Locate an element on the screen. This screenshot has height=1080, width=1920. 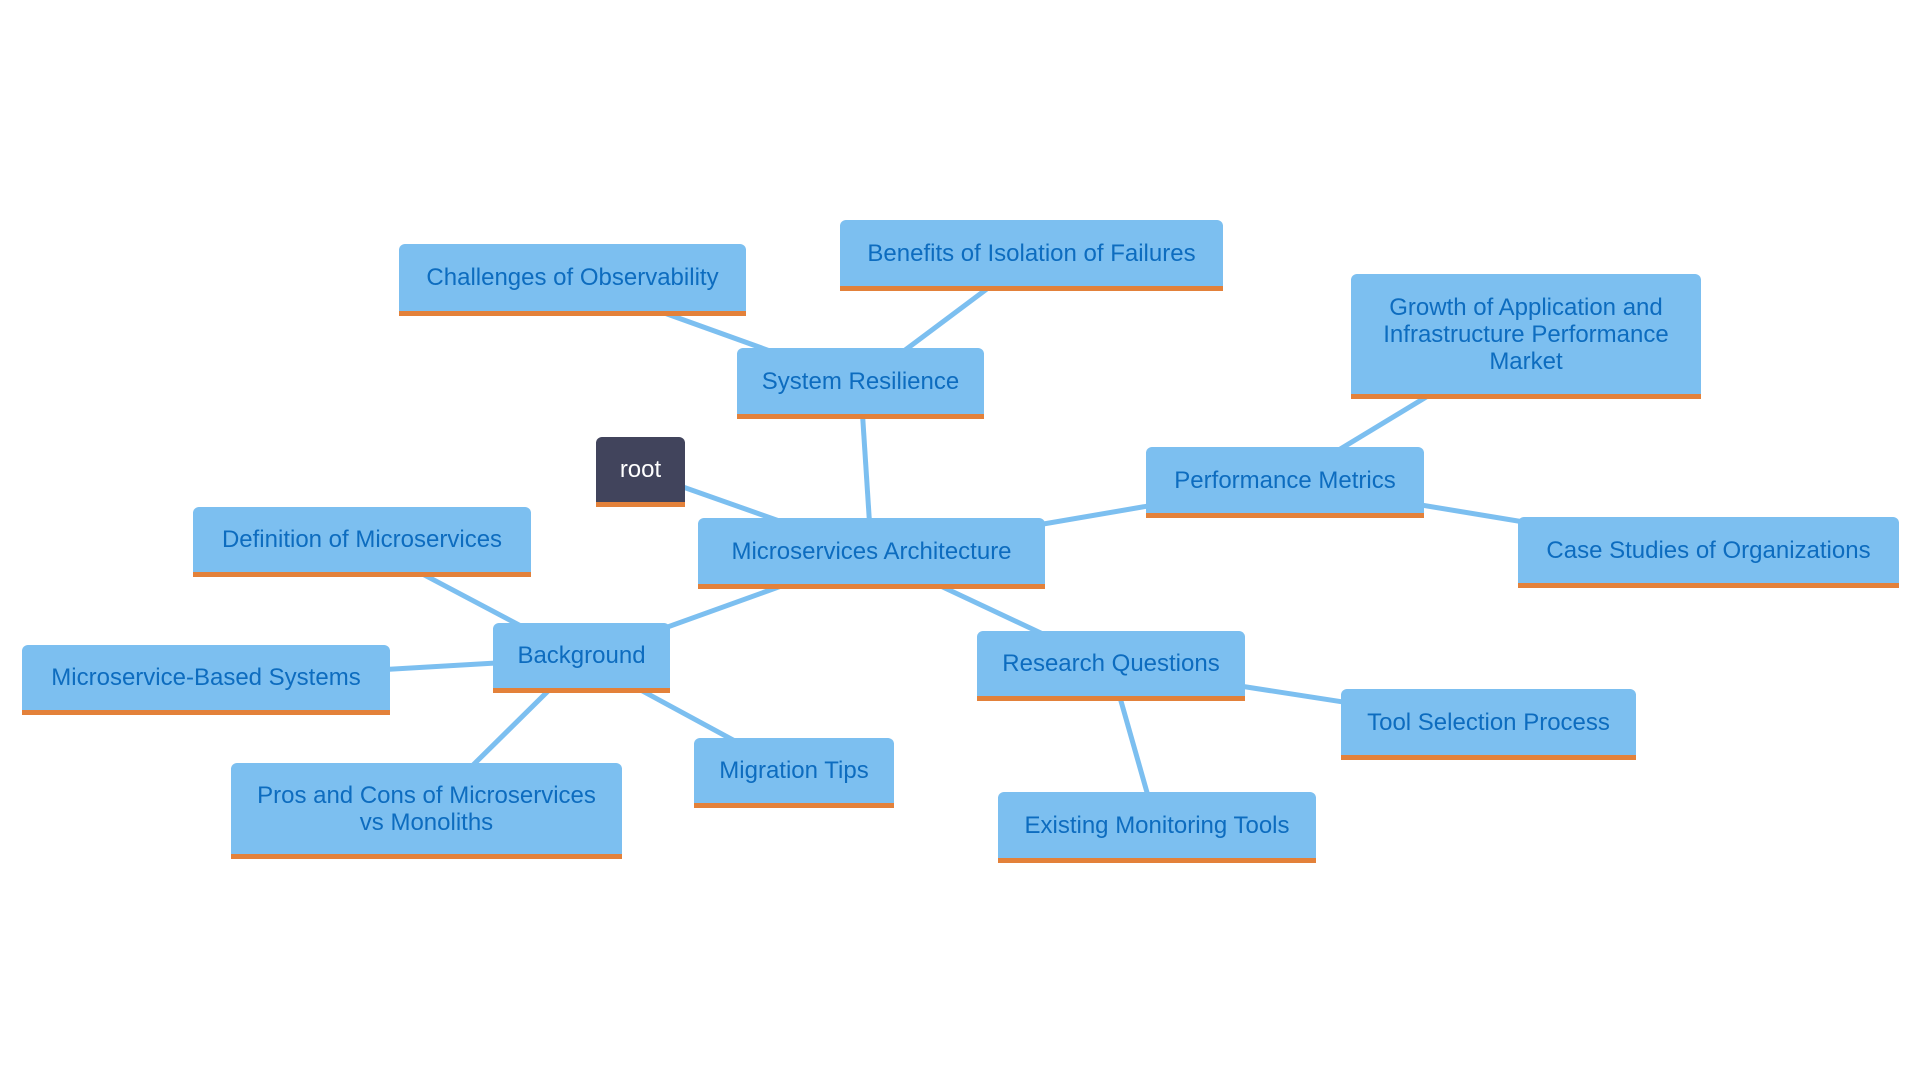
node-benefits-of-isolation: Benefits of Isolation of Failures is located at coordinates (1031, 255).